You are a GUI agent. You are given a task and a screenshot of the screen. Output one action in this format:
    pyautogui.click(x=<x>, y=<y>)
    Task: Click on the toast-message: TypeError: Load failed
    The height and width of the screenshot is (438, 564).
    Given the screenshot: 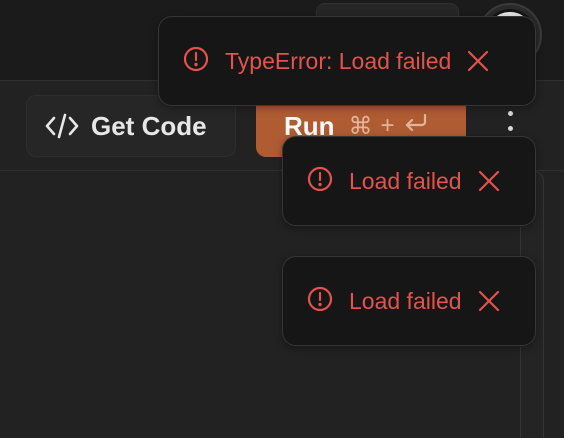 What is the action you would take?
    pyautogui.click(x=338, y=60)
    